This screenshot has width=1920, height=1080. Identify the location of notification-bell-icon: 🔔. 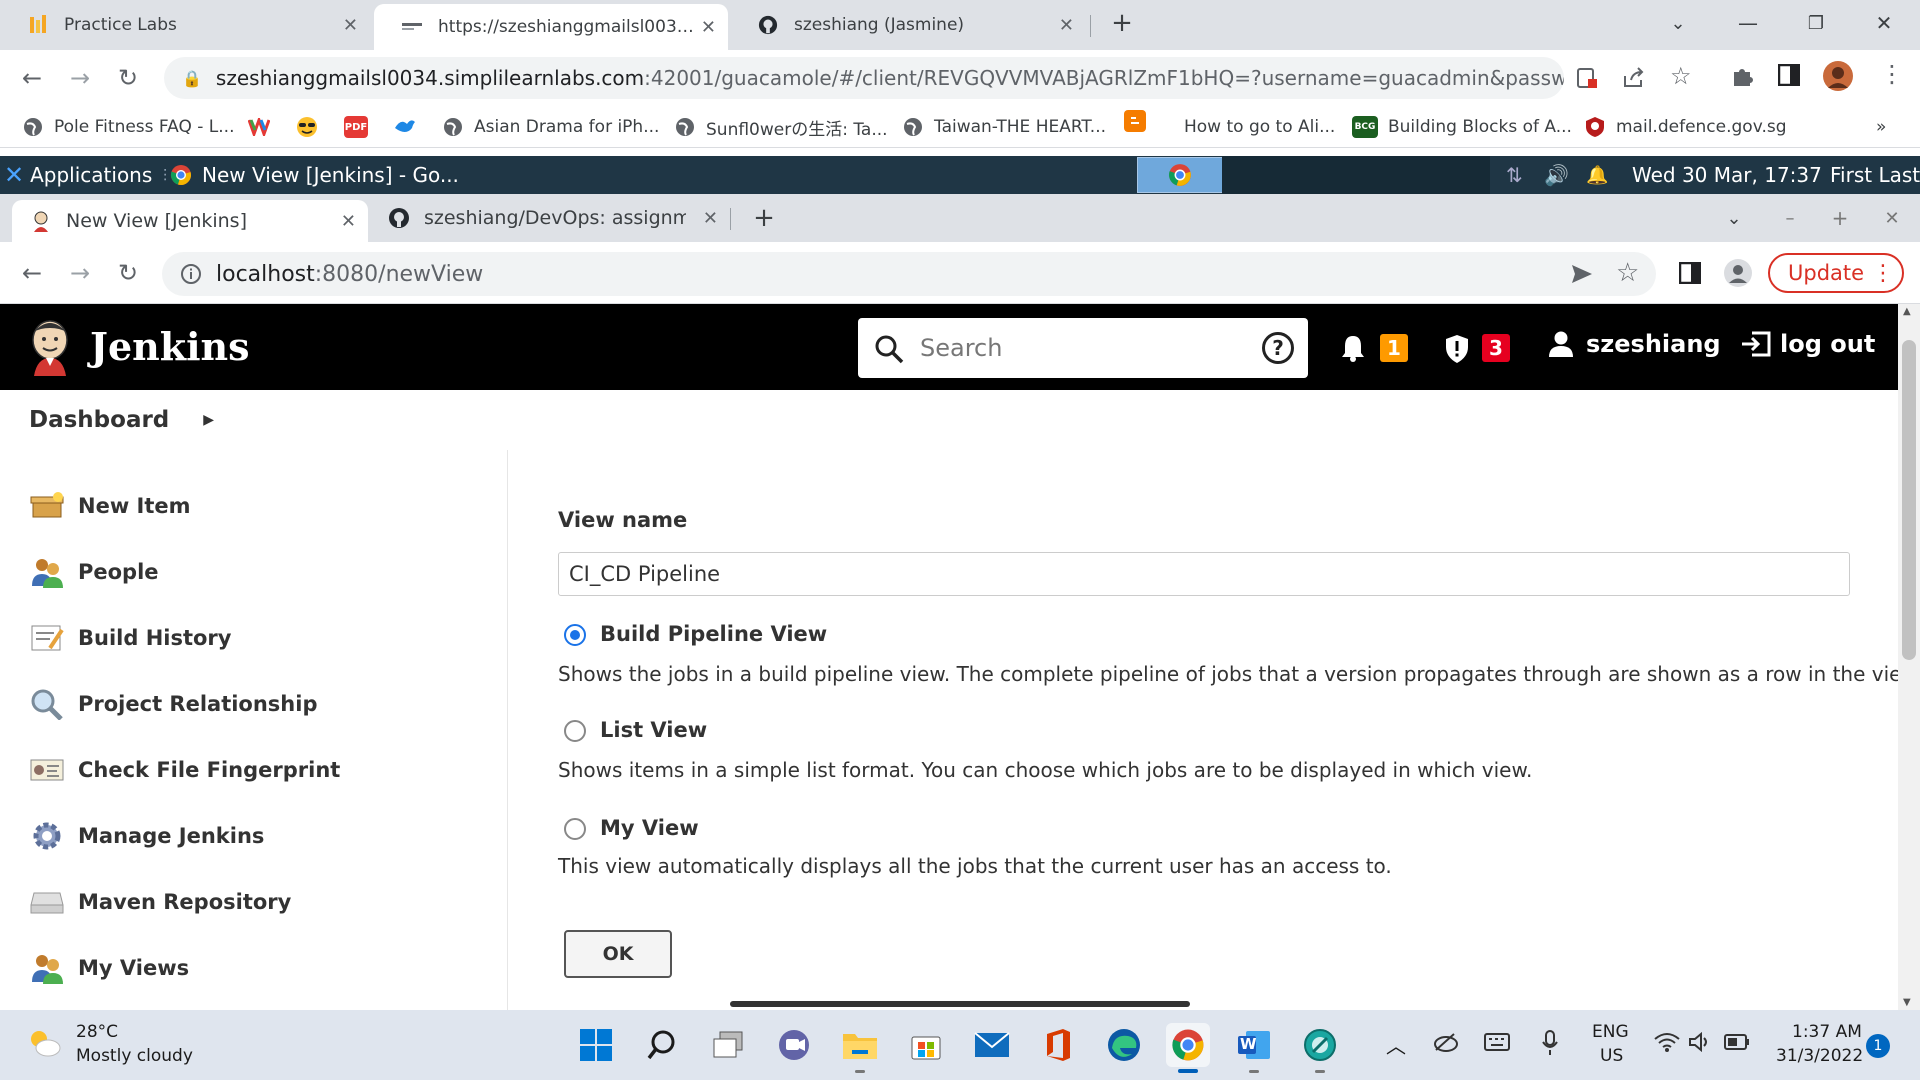
(1597, 175).